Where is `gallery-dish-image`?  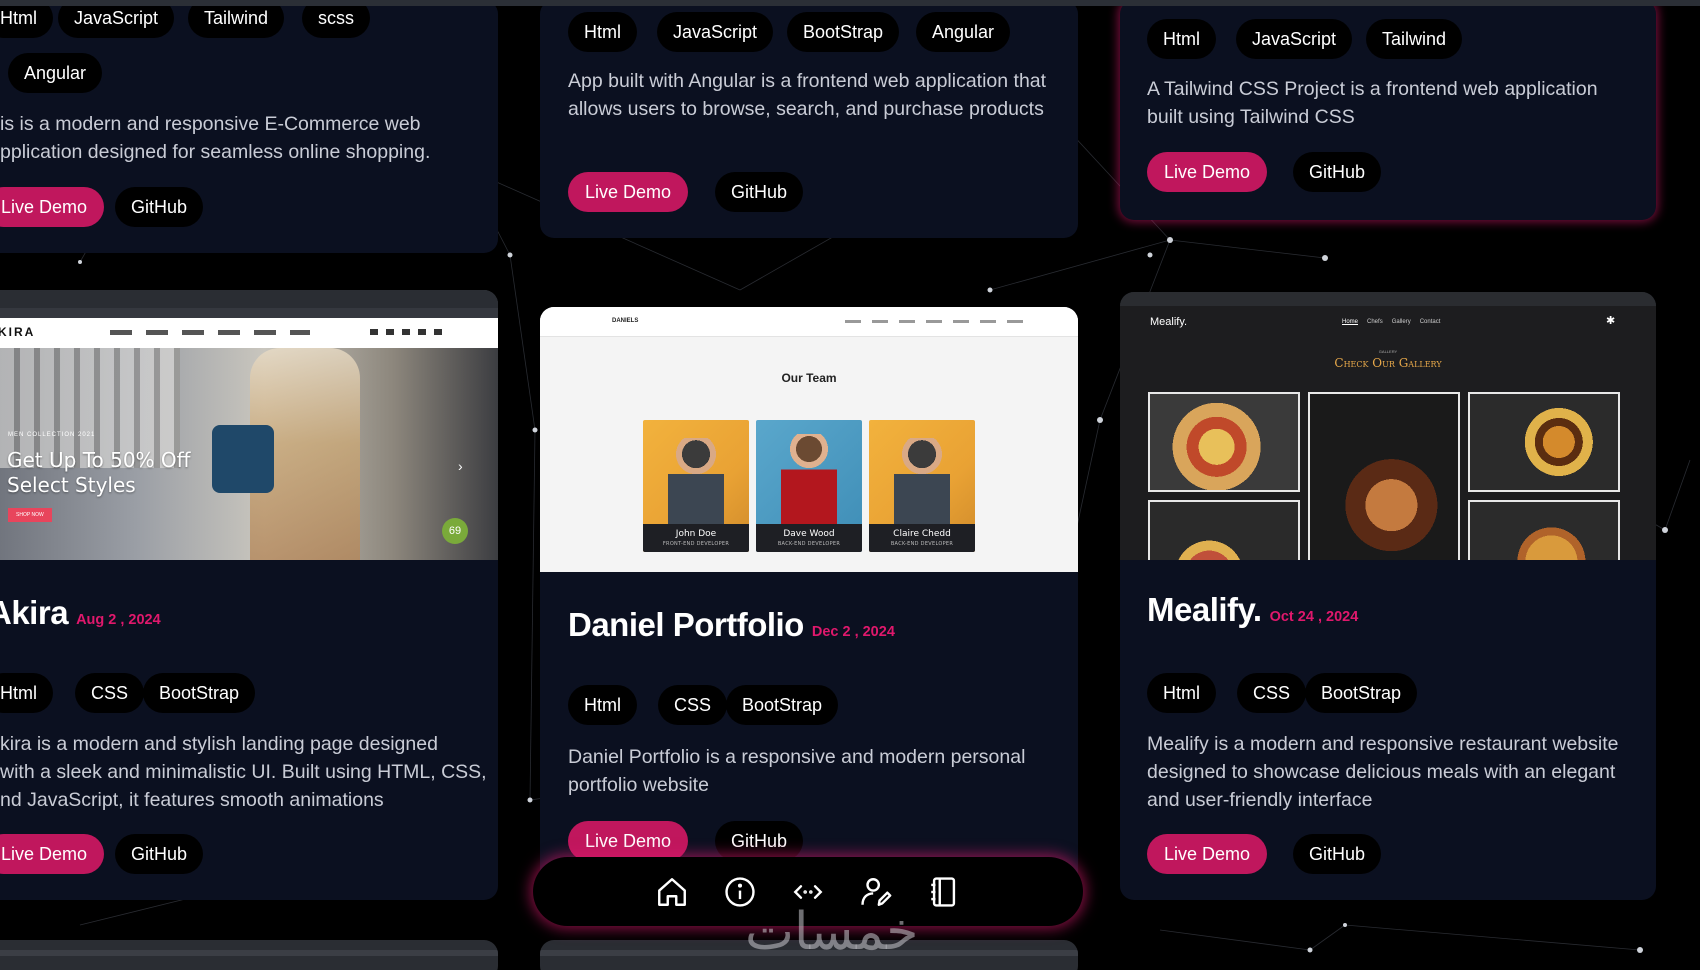 gallery-dish-image is located at coordinates (1224, 530).